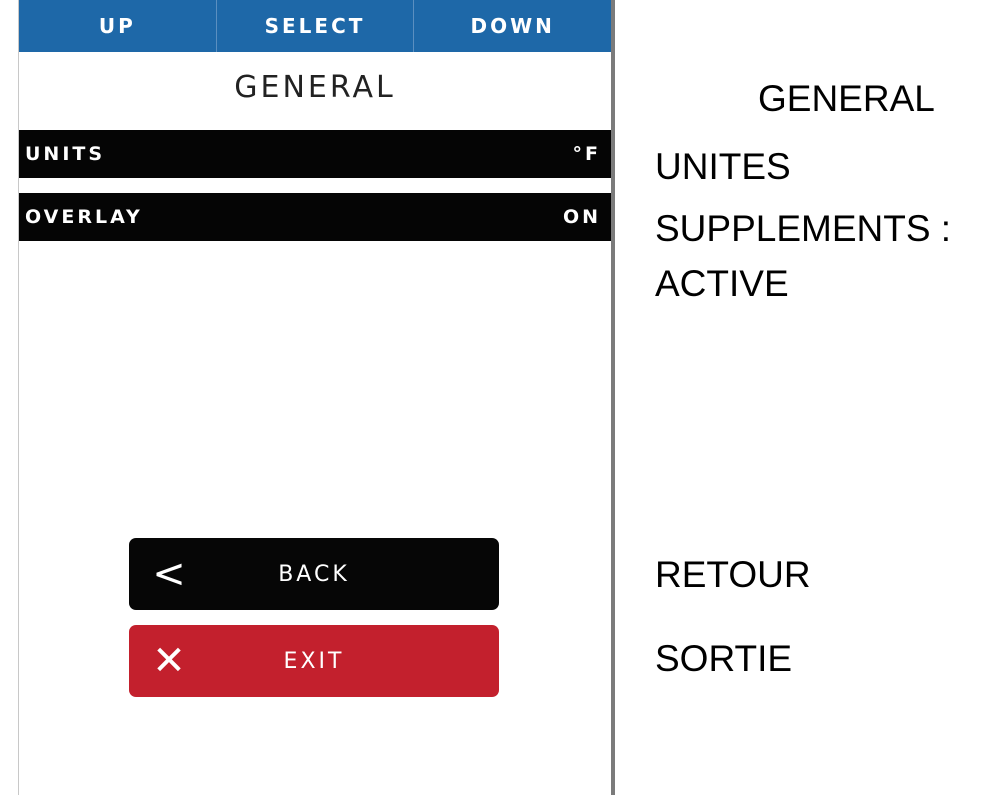 The image size is (990, 795). Describe the element at coordinates (169, 661) in the screenshot. I see `close-icon: ✕` at that location.